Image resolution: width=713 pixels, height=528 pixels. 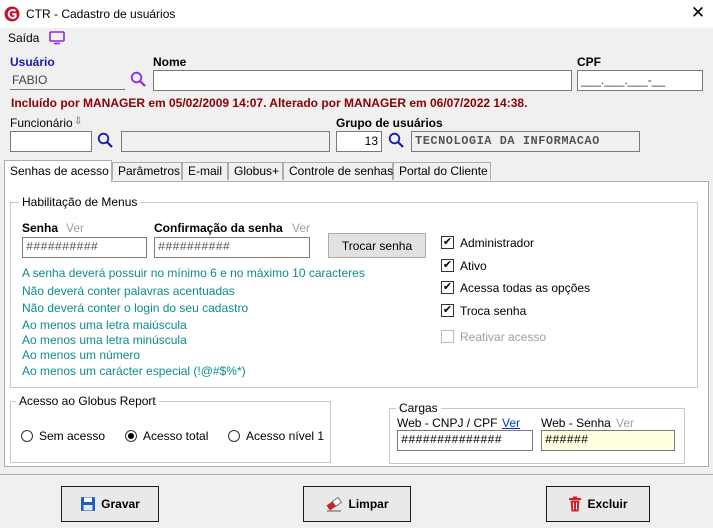 I want to click on web-cnpj-input: ##############, so click(x=465, y=440).